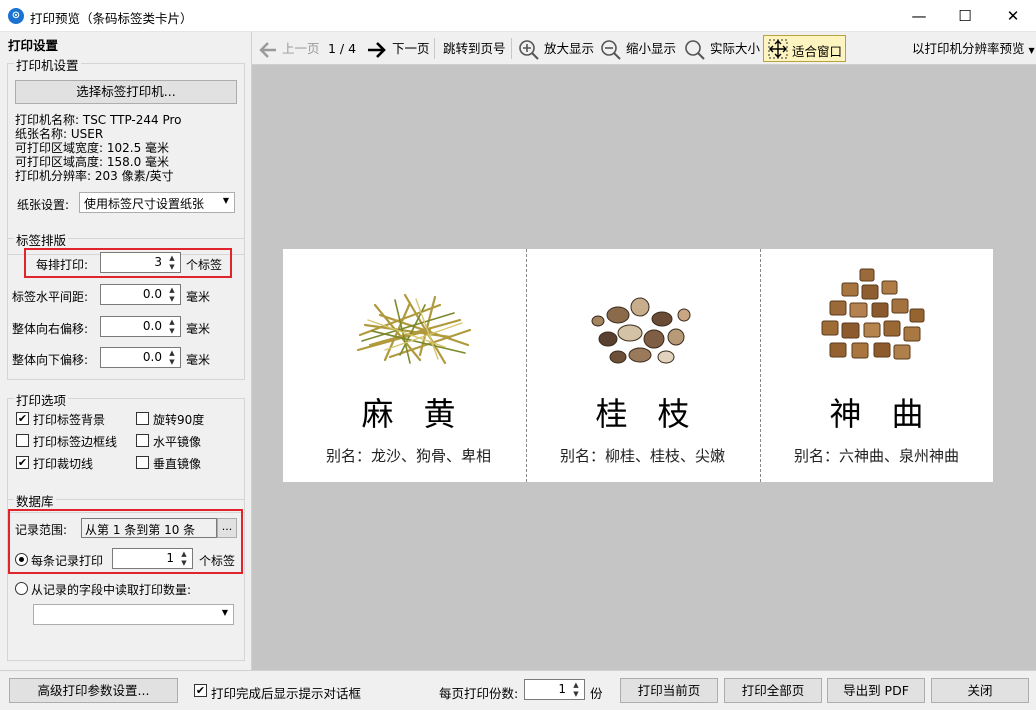 The width and height of the screenshot is (1036, 710). Describe the element at coordinates (170, 558) in the screenshot. I see `each-record-value: 1` at that location.